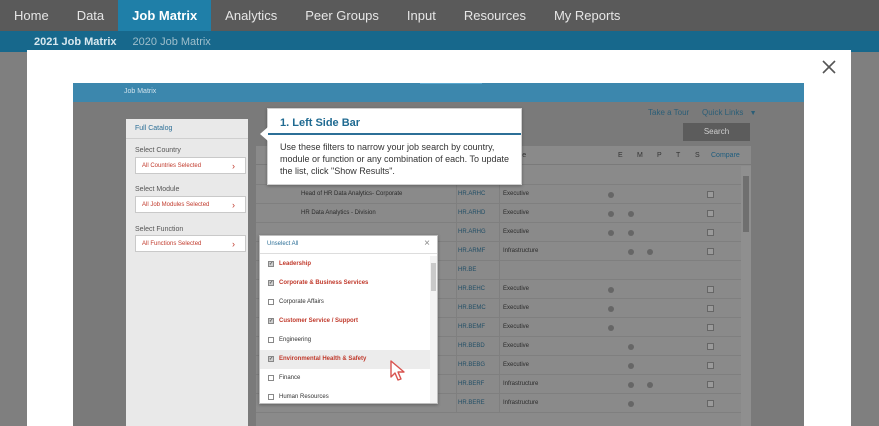  What do you see at coordinates (725, 155) in the screenshot?
I see `col-compare: Compare` at bounding box center [725, 155].